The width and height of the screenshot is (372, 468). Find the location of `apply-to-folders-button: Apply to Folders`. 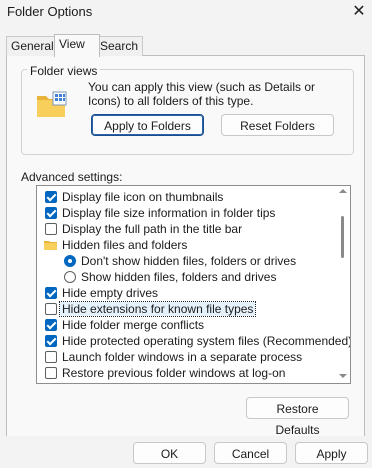

apply-to-folders-button: Apply to Folders is located at coordinates (147, 125).